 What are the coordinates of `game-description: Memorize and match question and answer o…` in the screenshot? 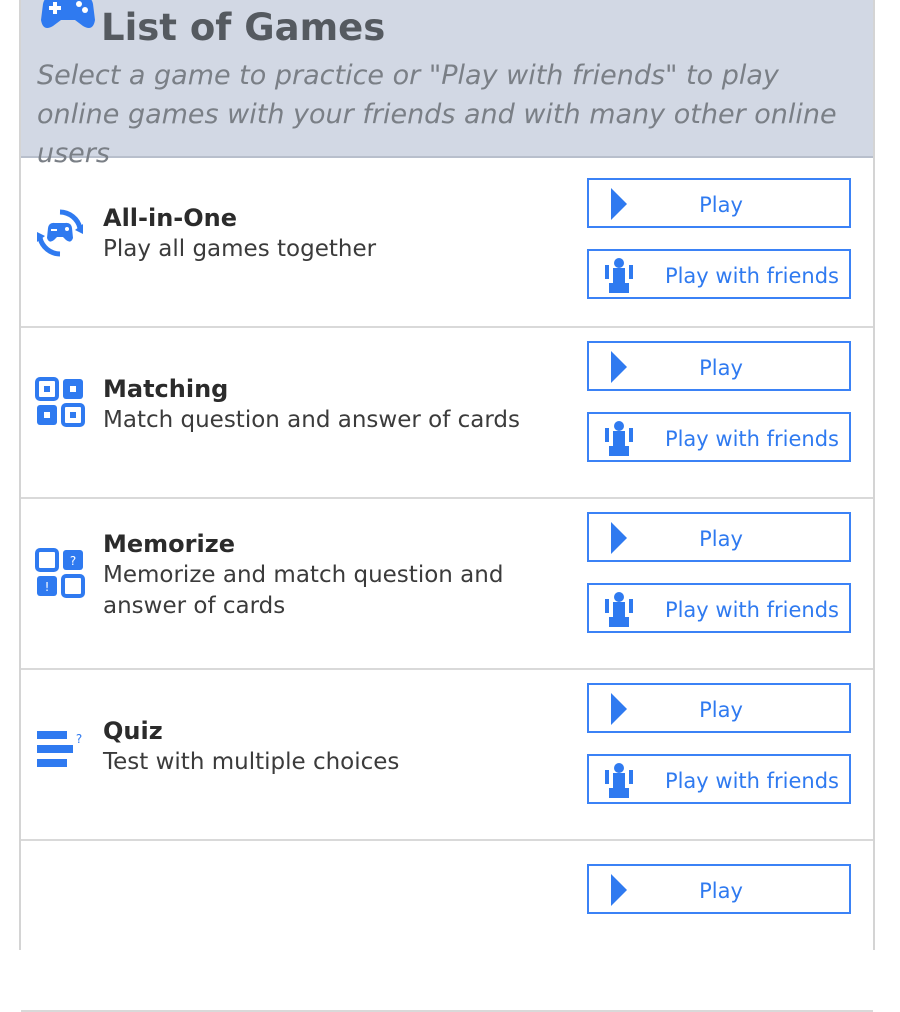 It's located at (303, 590).